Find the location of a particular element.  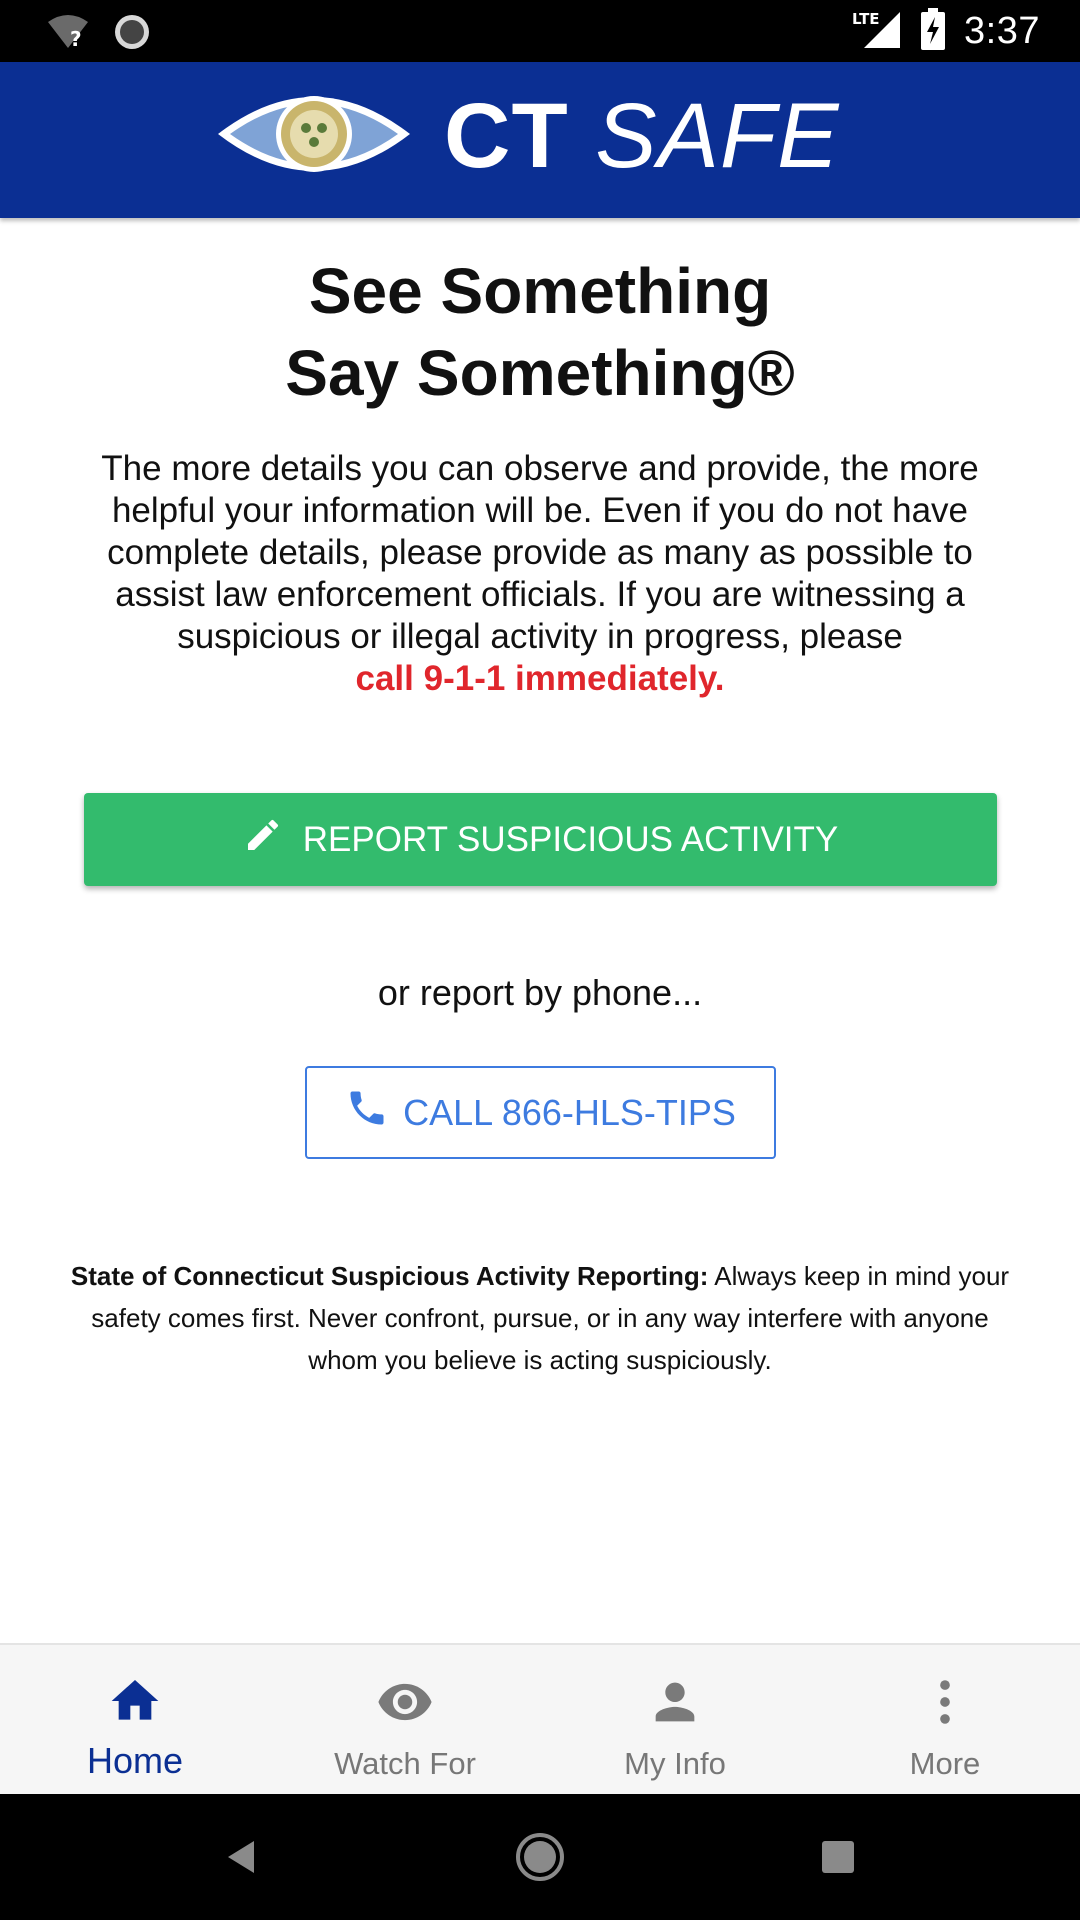

report-suspicious-activity-button: REPORT SUSPICIOUS ACTIVITY is located at coordinates (540, 839).